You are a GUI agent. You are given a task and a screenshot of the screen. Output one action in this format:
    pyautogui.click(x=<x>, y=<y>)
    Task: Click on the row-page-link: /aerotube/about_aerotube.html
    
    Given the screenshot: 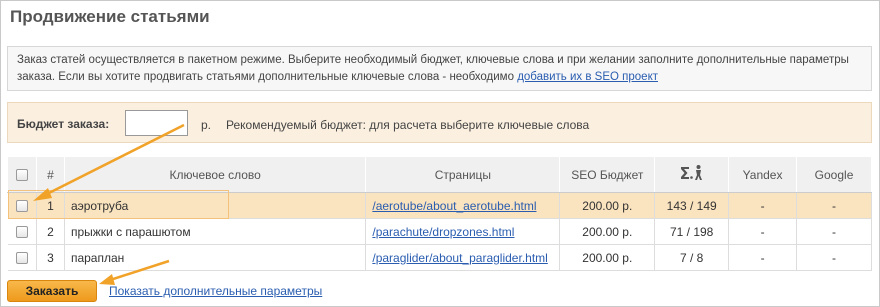 What is the action you would take?
    pyautogui.click(x=454, y=206)
    